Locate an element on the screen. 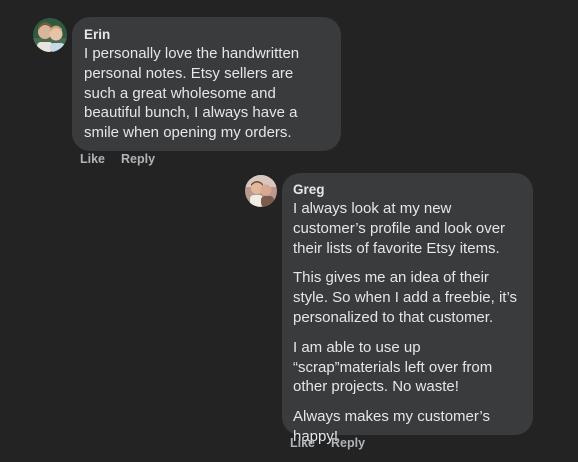  avatar-erin is located at coordinates (50, 35).